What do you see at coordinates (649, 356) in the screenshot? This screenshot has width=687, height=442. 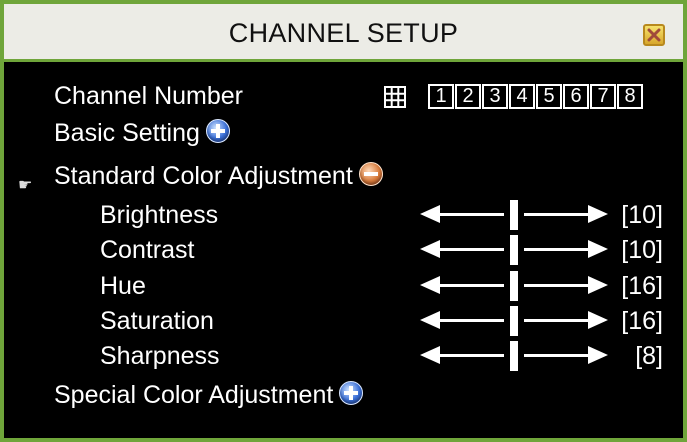 I see `sharpness-value: [8]` at bounding box center [649, 356].